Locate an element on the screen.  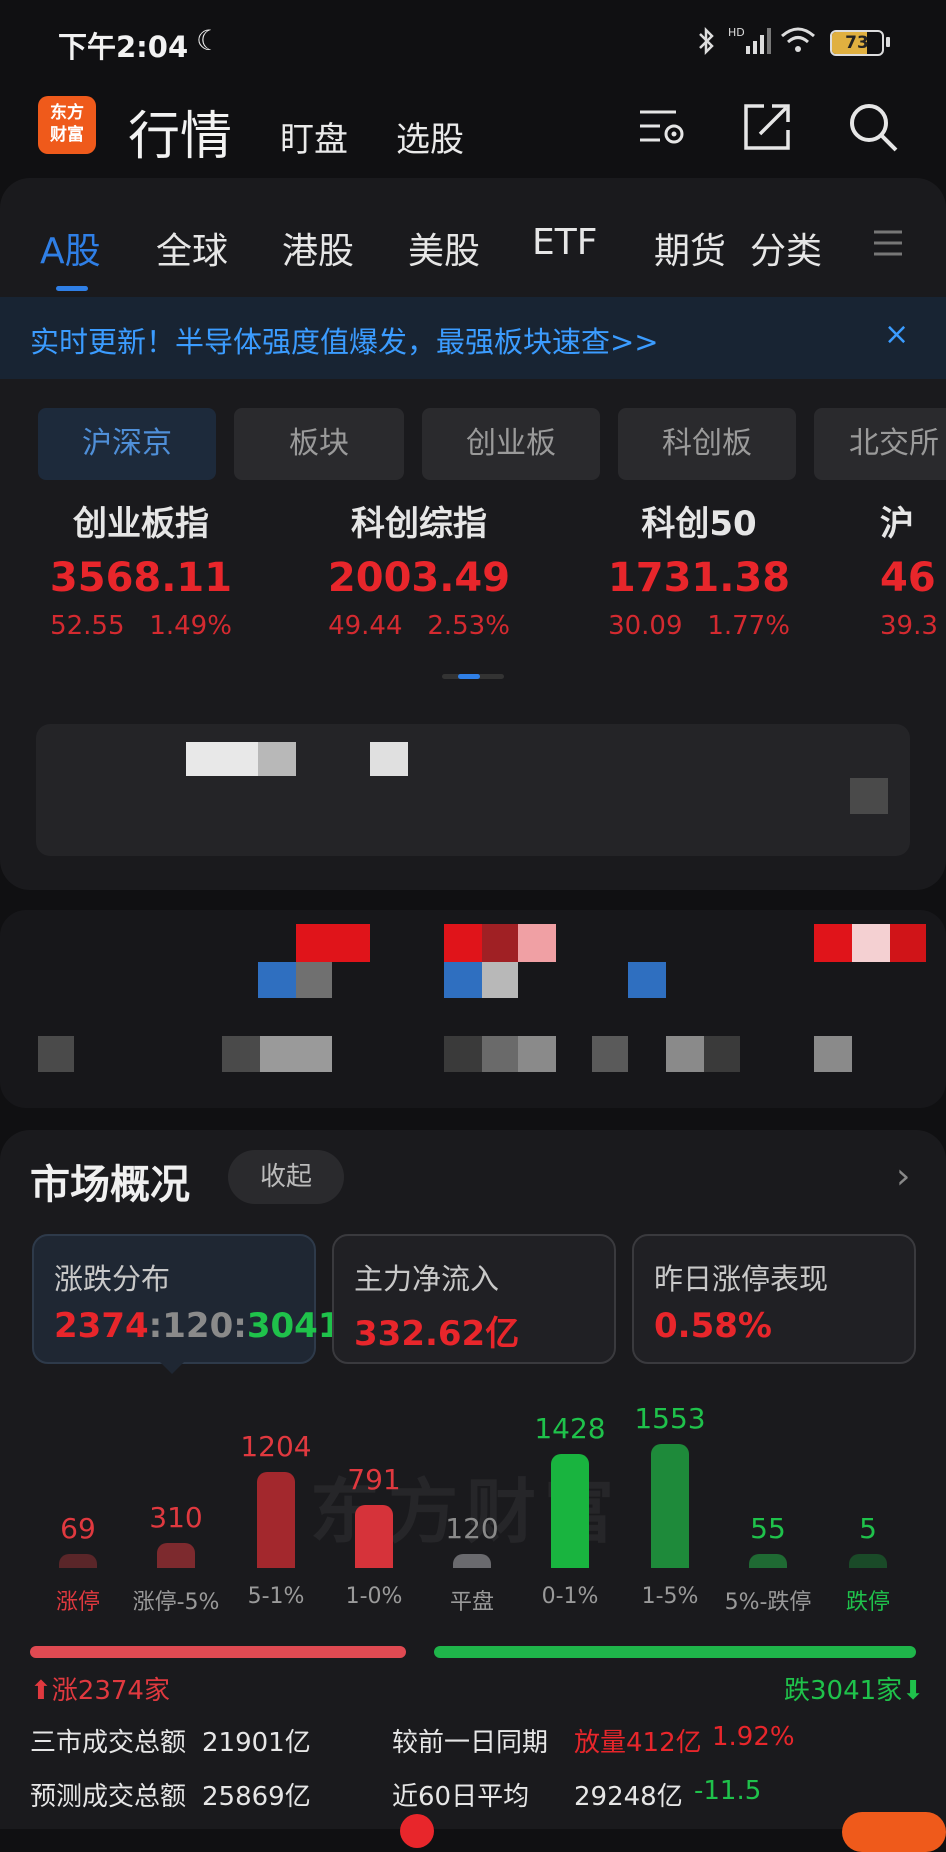
index-name: 科创综指 is located at coordinates (419, 524).